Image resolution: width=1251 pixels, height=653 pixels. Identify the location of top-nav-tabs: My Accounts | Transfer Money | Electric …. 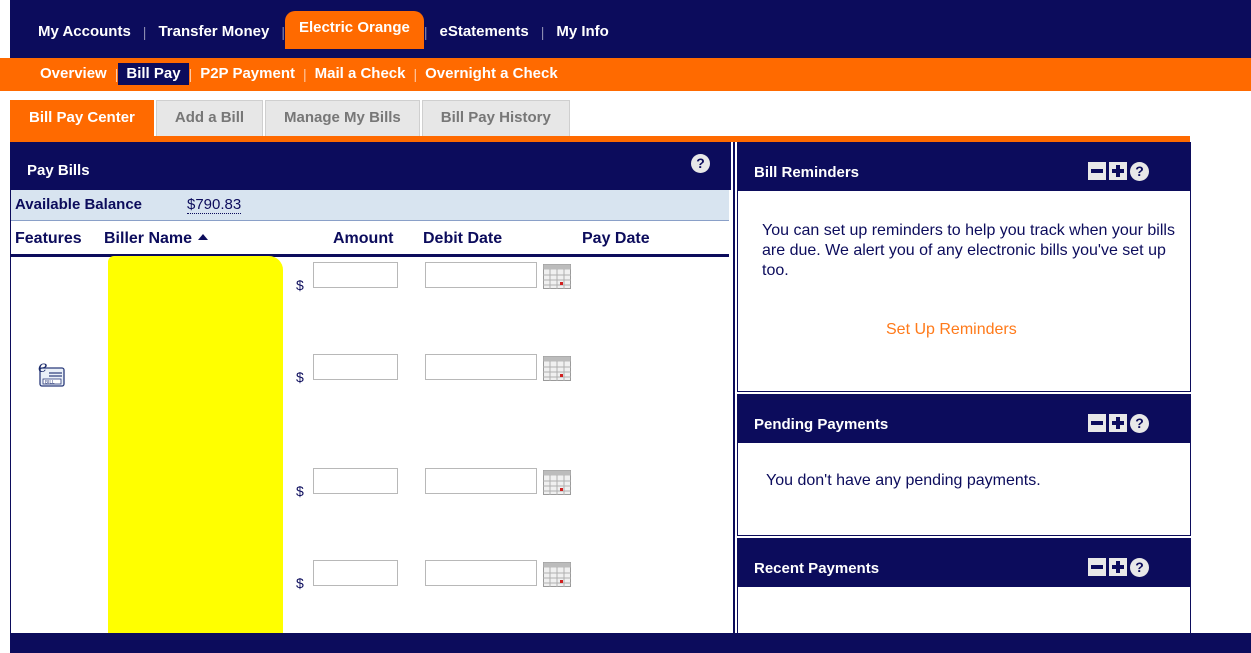
(323, 30).